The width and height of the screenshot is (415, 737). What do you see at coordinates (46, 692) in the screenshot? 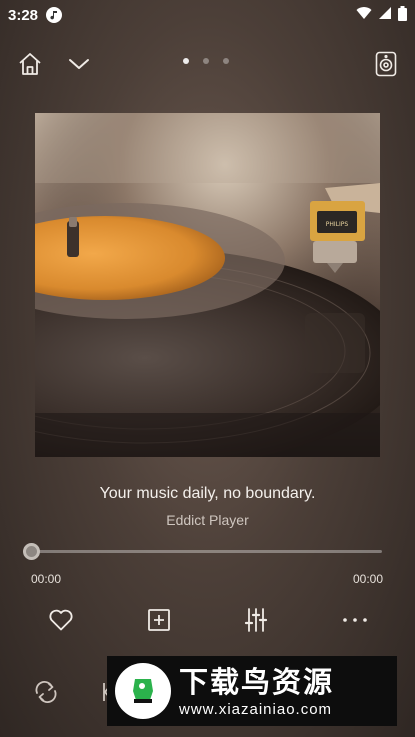
I see `repeat-icon` at bounding box center [46, 692].